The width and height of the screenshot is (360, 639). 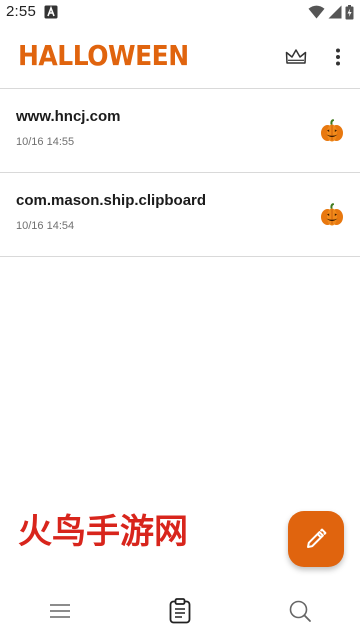 I want to click on app-bar: HALLOWEEN, so click(x=180, y=56).